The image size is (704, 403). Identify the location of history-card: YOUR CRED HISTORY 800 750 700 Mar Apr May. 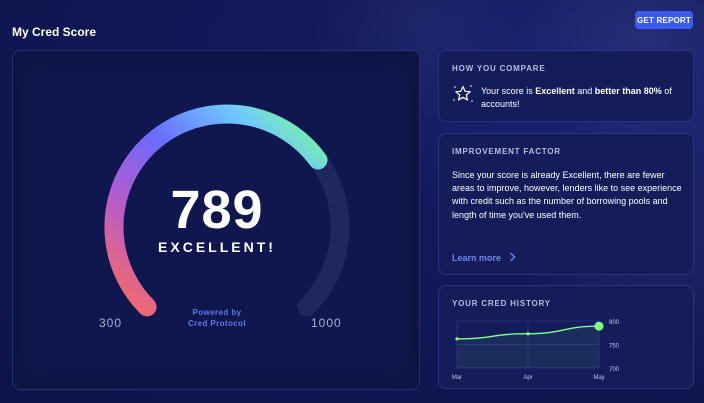
(566, 337).